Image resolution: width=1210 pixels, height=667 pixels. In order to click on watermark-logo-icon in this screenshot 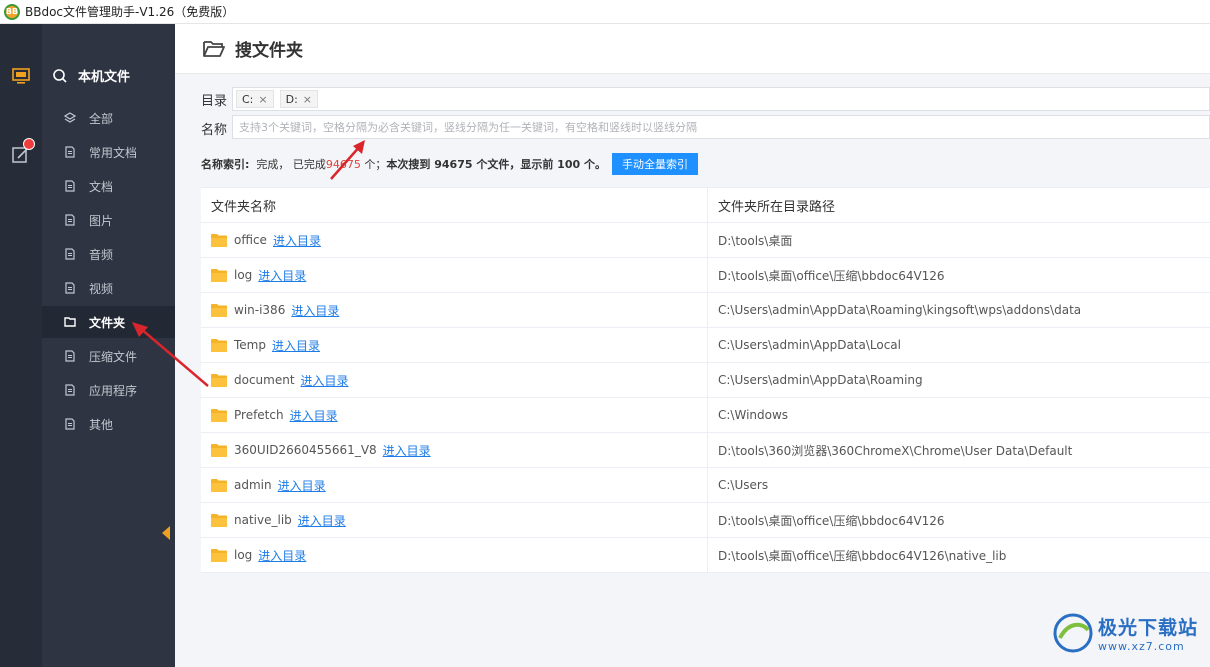, I will do `click(1073, 633)`.